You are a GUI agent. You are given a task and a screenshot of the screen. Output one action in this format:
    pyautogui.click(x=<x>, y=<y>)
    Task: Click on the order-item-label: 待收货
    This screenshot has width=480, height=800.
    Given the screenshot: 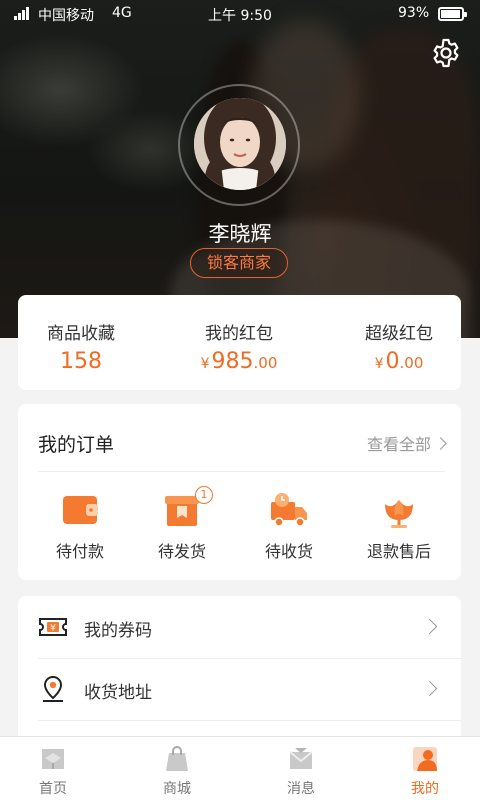 What is the action you would take?
    pyautogui.click(x=288, y=551)
    